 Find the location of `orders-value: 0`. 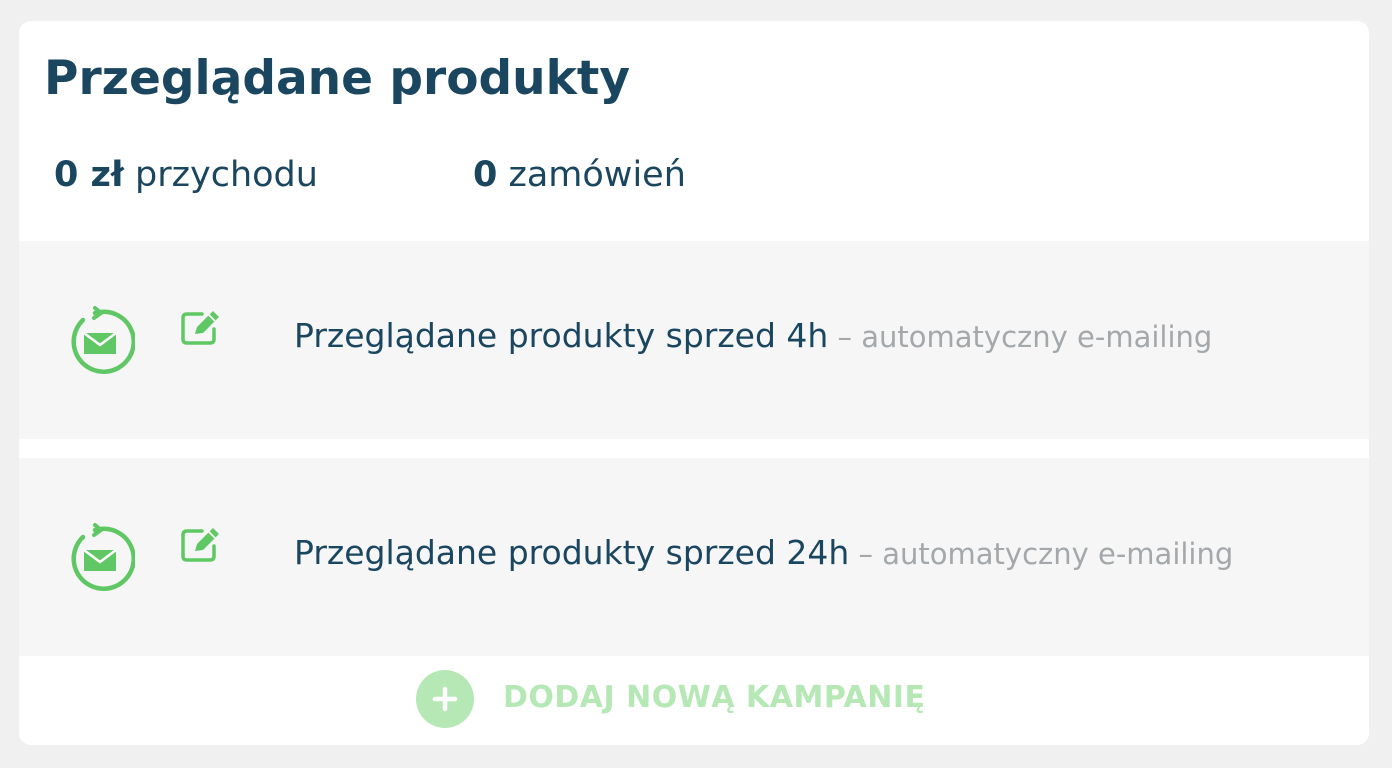

orders-value: 0 is located at coordinates (485, 175).